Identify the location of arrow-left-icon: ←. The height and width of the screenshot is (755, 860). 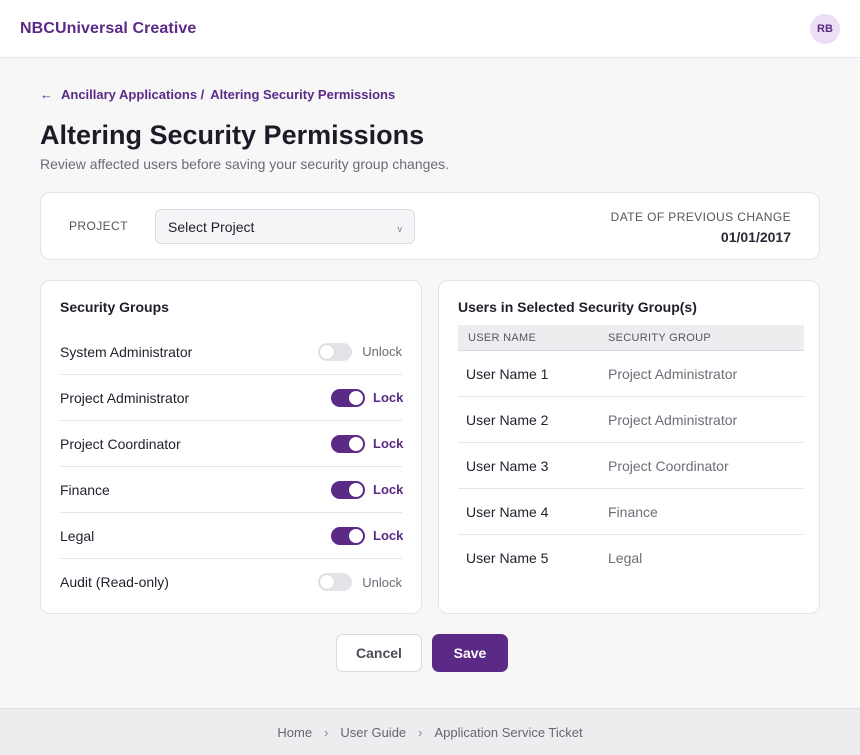
(46, 94).